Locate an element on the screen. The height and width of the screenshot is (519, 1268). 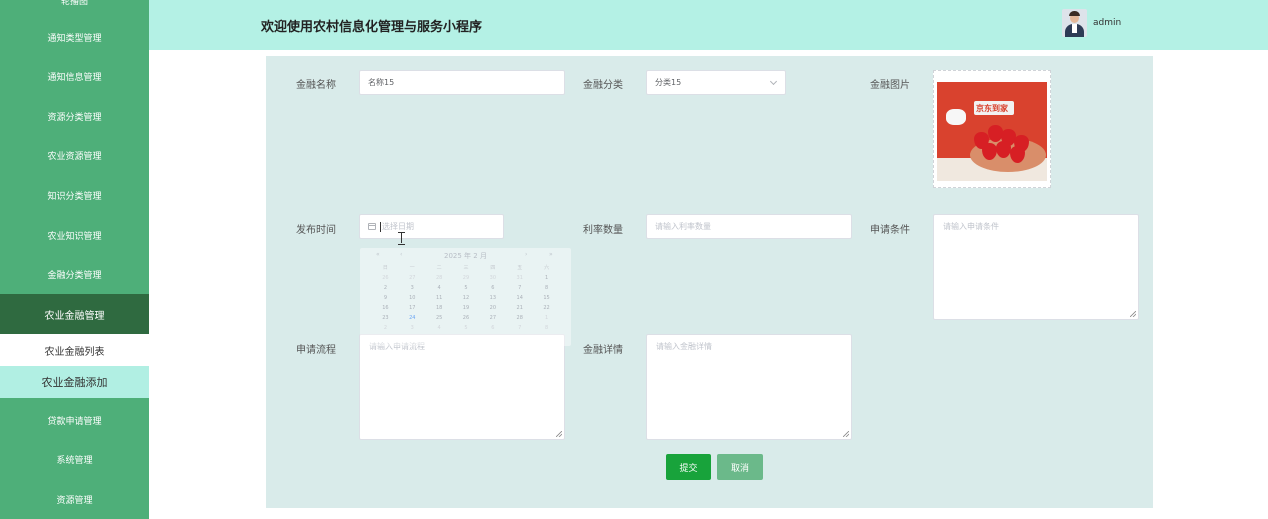
avatar-shirt-shape is located at coordinates (1074, 28).